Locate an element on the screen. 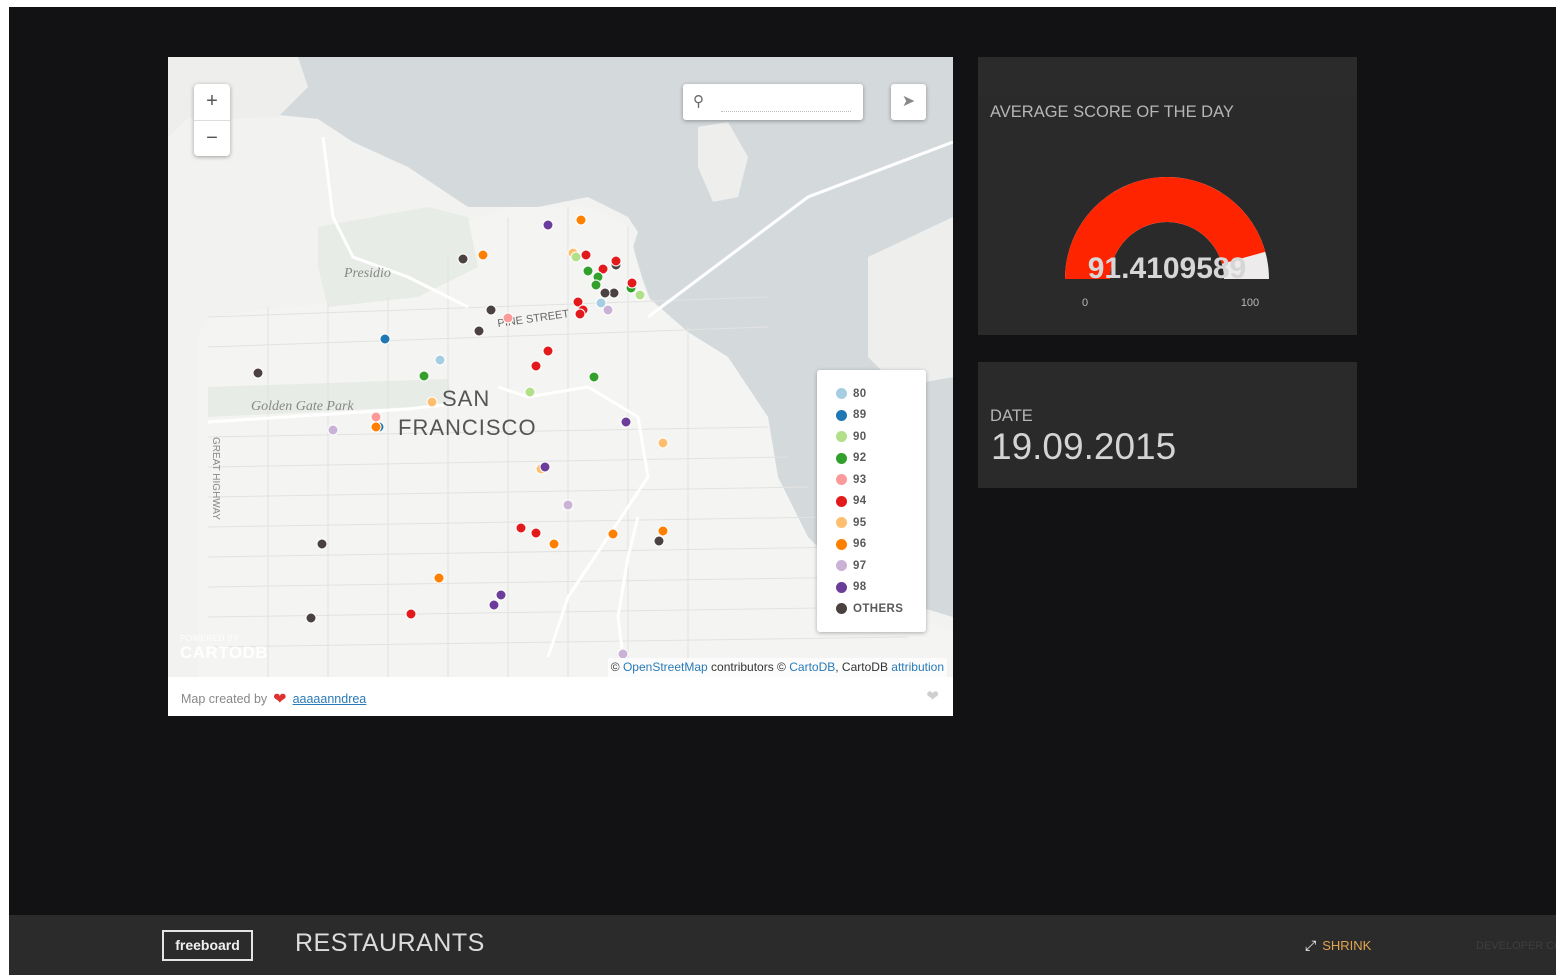  map-search-box: ⚲ is located at coordinates (773, 102).